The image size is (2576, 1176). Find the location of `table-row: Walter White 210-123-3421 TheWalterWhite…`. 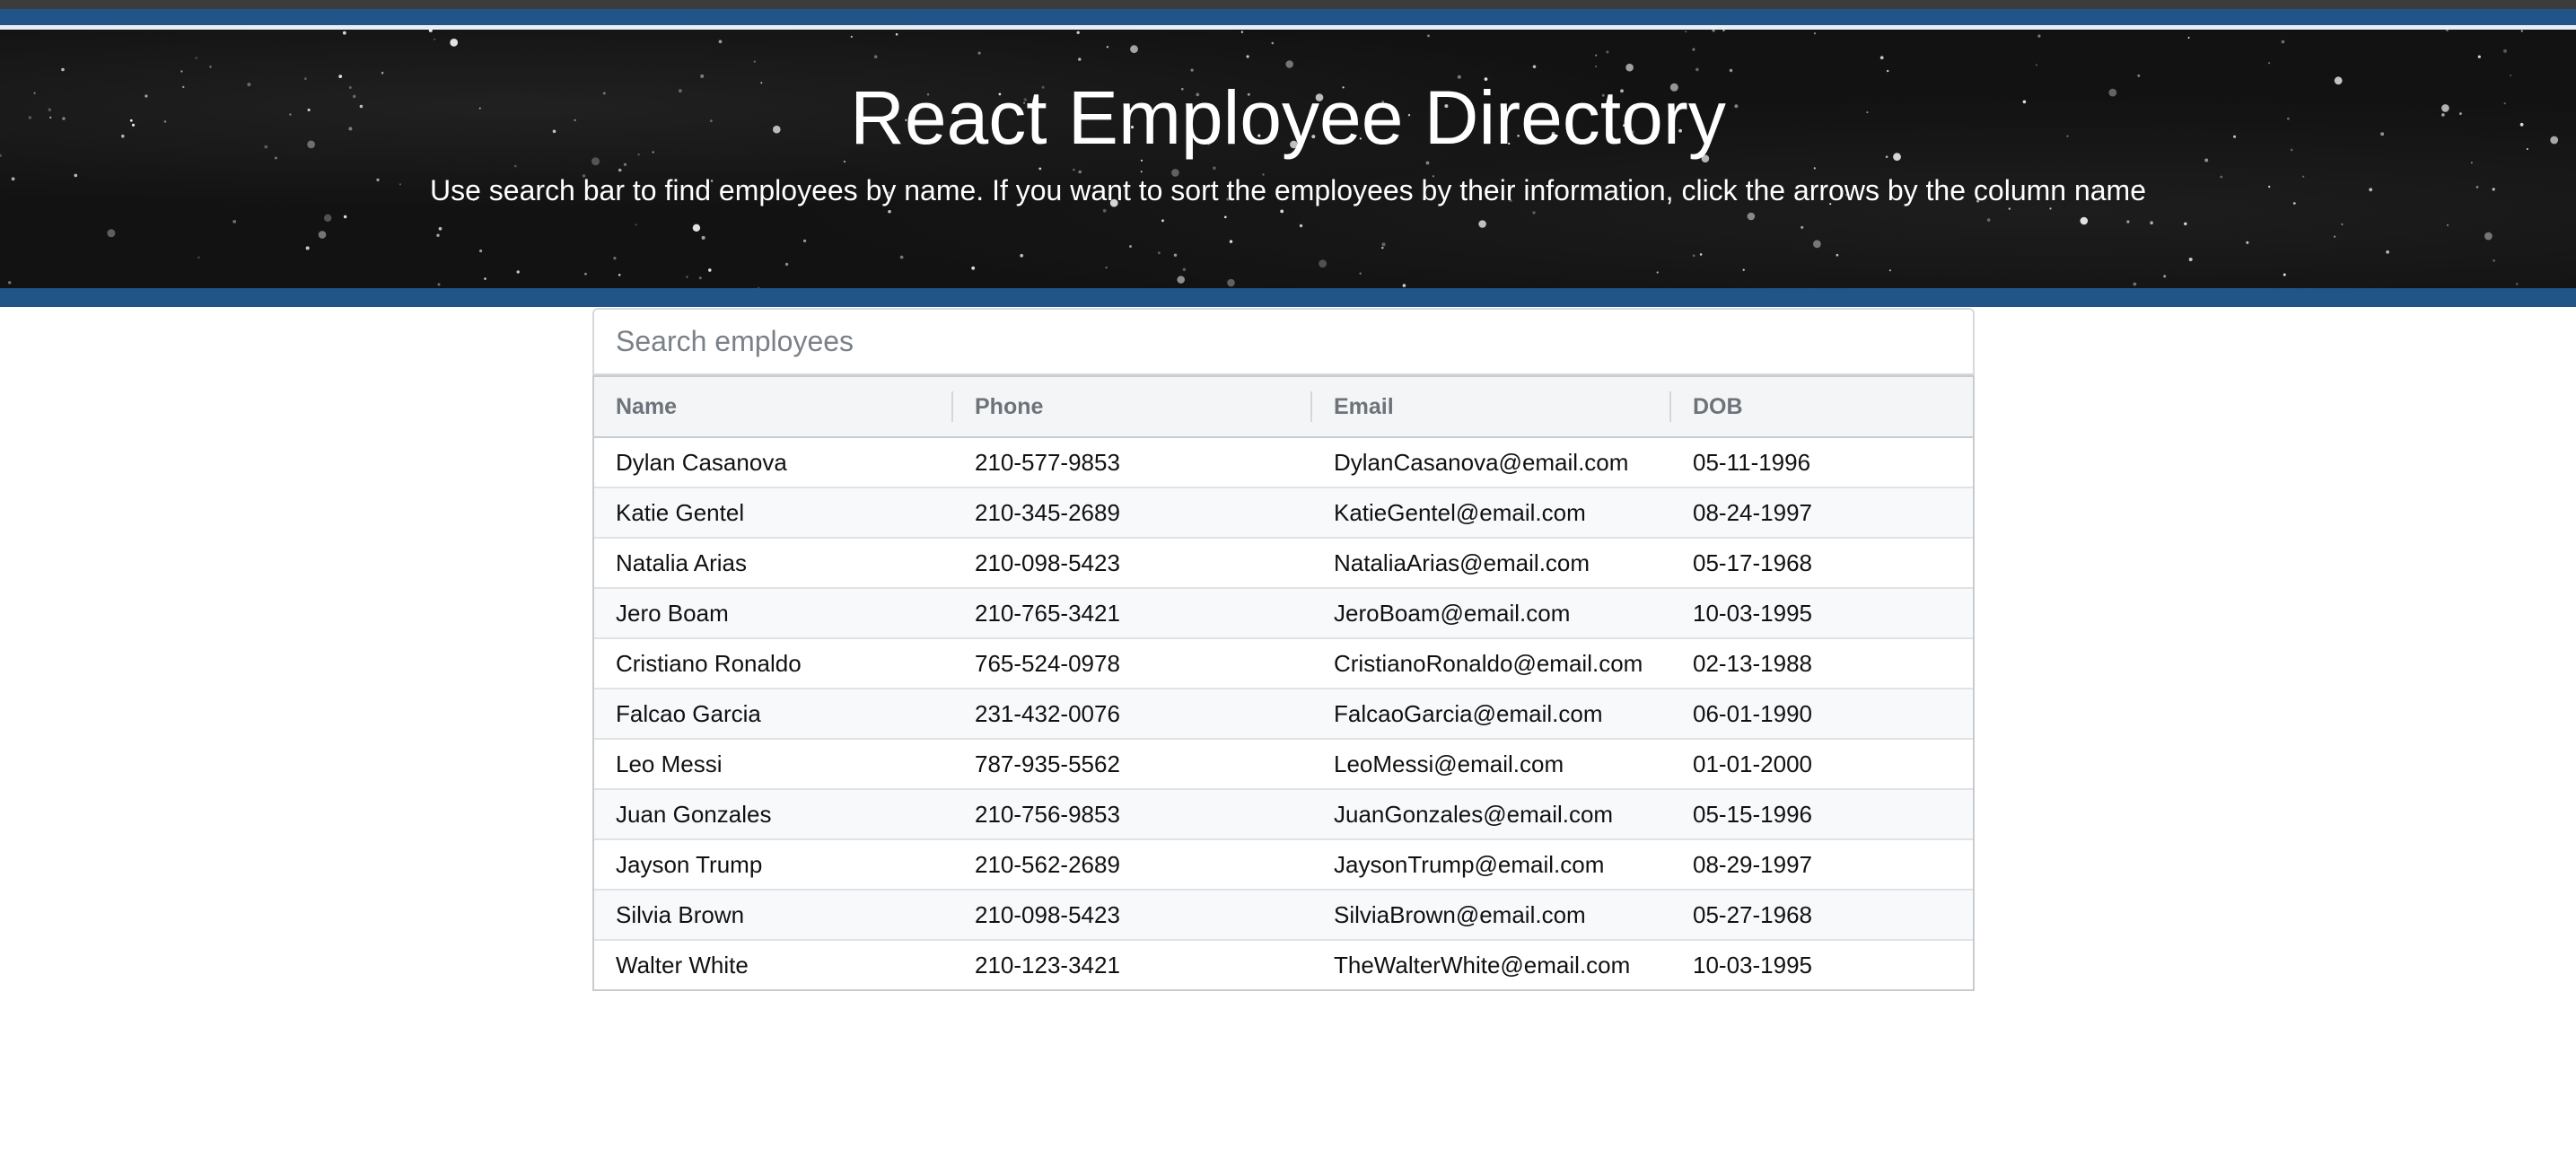

table-row: Walter White 210-123-3421 TheWalterWhite… is located at coordinates (1283, 965).